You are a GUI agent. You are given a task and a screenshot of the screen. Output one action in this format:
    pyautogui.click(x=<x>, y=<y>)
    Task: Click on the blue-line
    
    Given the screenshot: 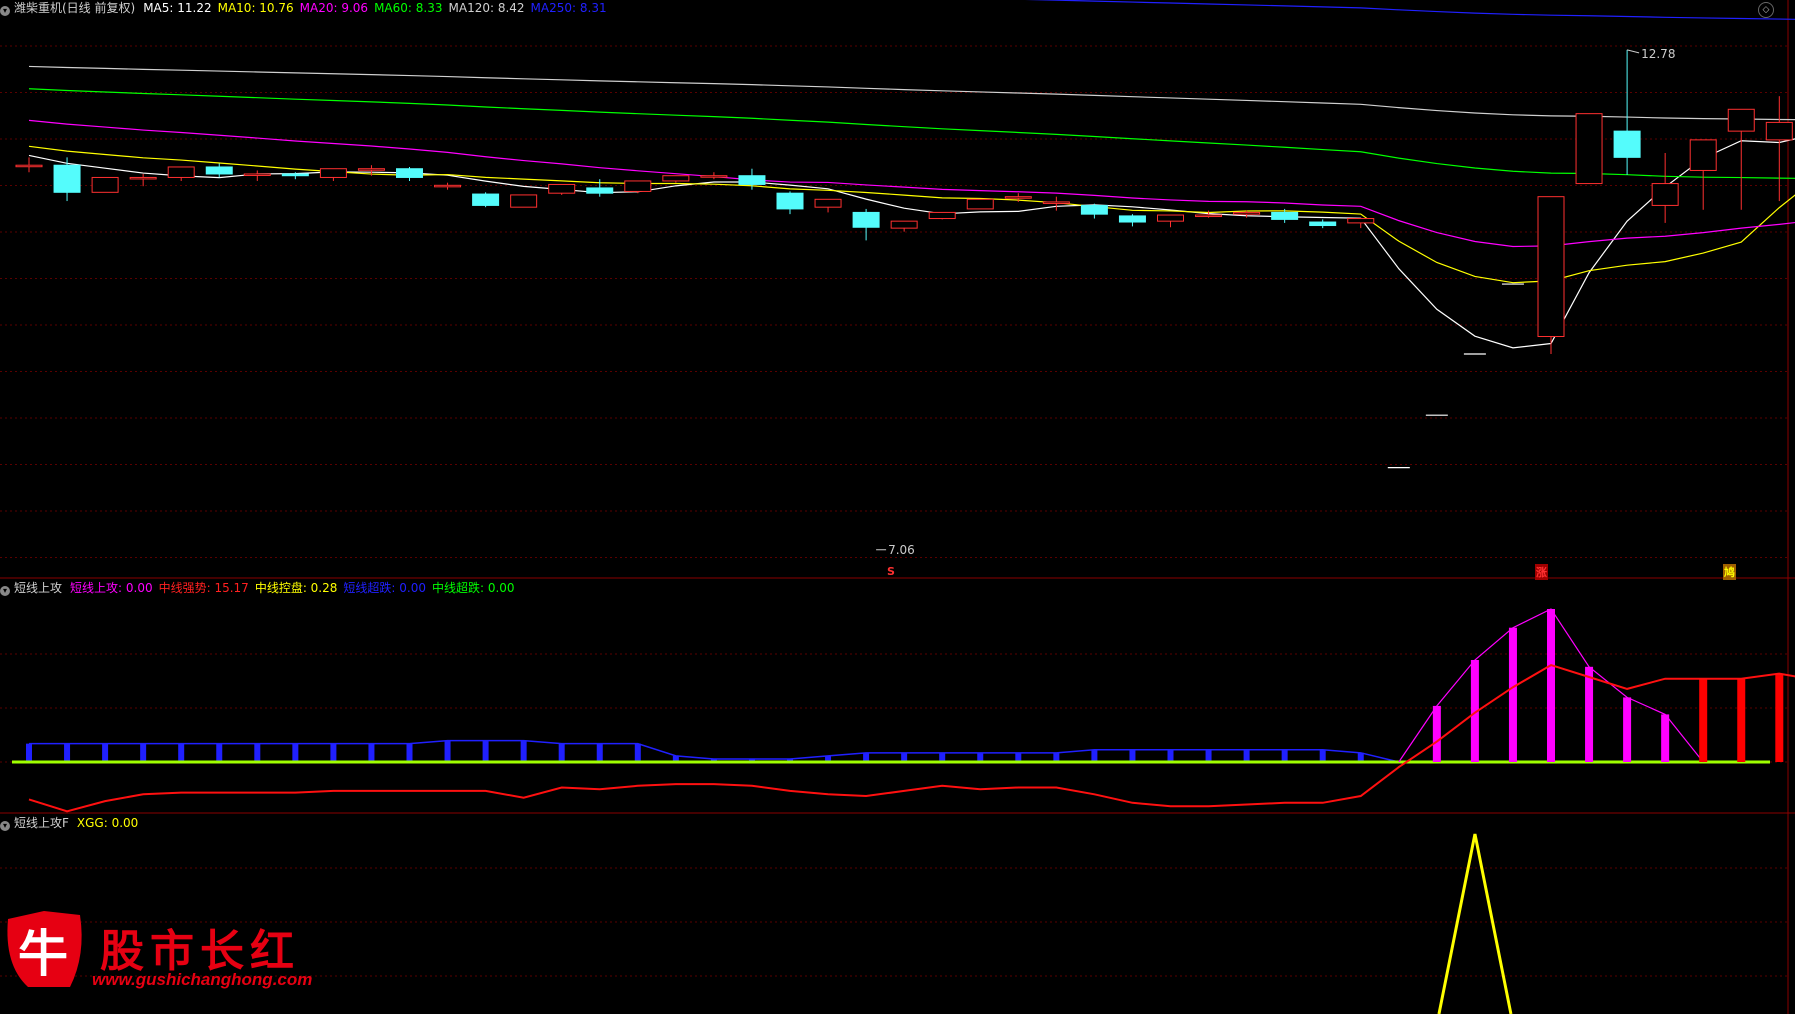 What is the action you would take?
    pyautogui.click(x=714, y=751)
    